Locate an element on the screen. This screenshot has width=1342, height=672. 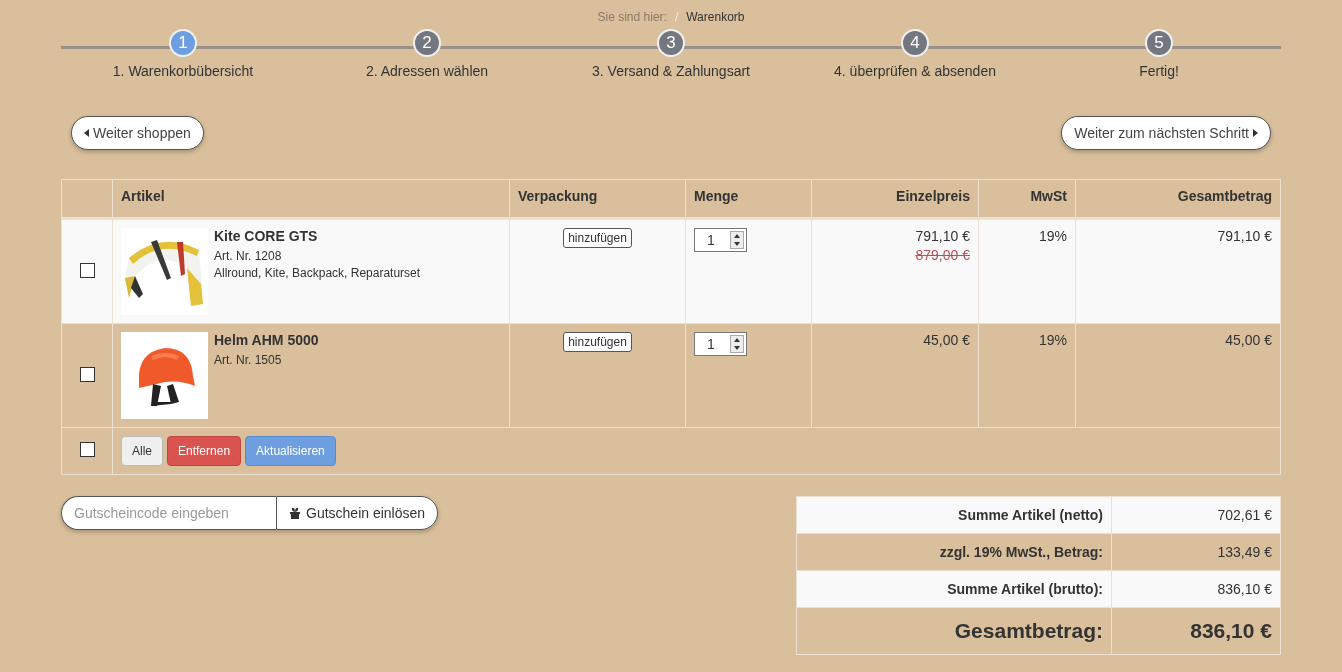
step-label: Fertig! is located at coordinates (1159, 71).